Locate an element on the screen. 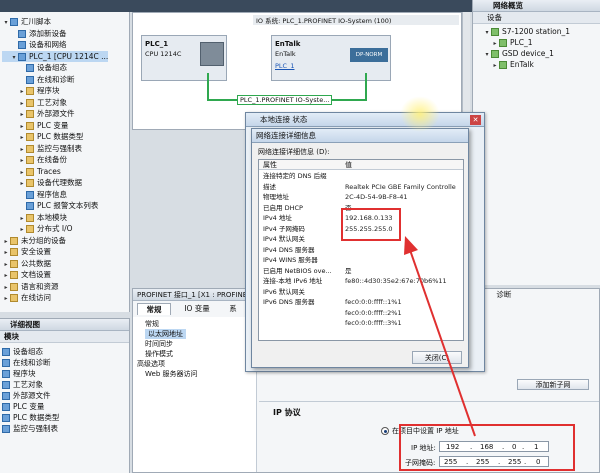 The image size is (600, 473). annotation-arrow is located at coordinates (440, 336).